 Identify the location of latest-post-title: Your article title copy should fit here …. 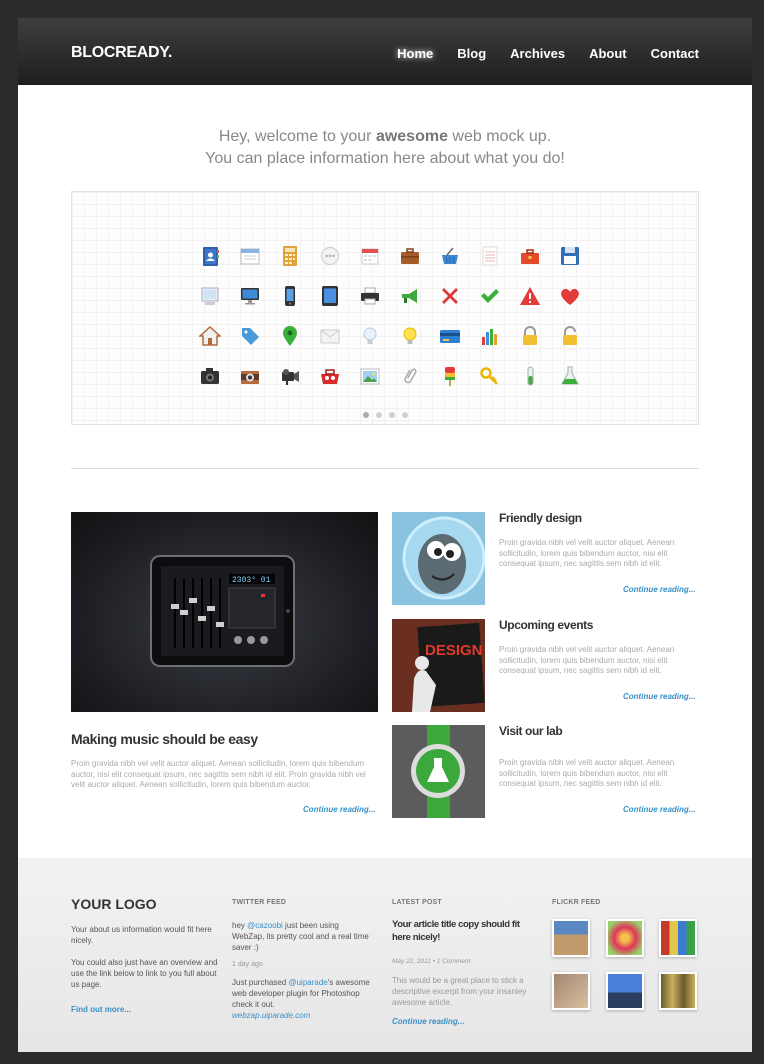
(464, 931).